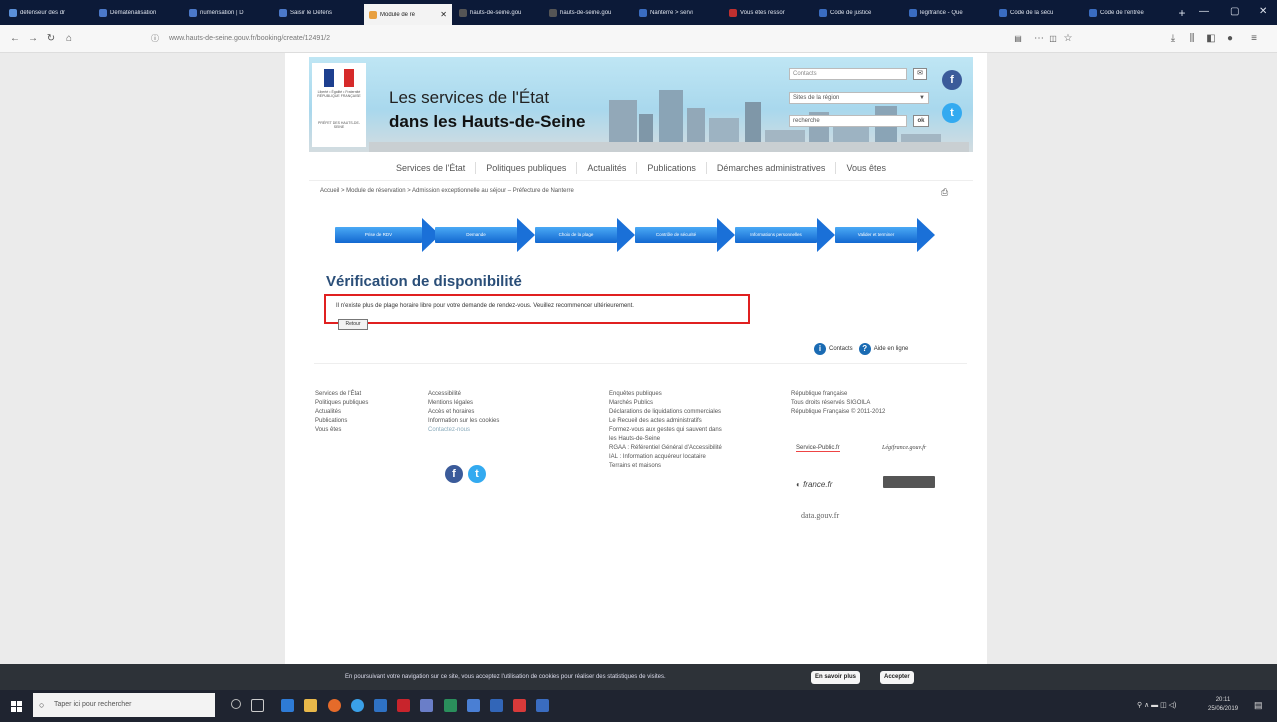 This screenshot has height=722, width=1277. I want to click on footer-link: Information sur les cookies, so click(463, 421).